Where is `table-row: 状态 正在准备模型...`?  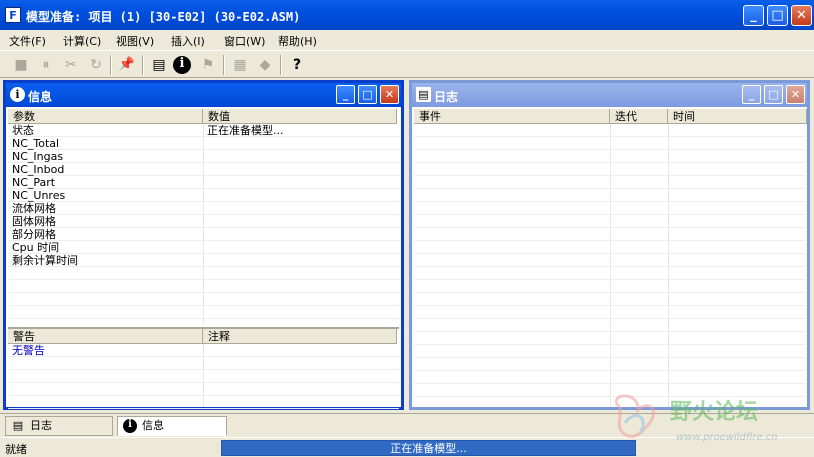
table-row: 状态 正在准备模型... is located at coordinates (203, 130).